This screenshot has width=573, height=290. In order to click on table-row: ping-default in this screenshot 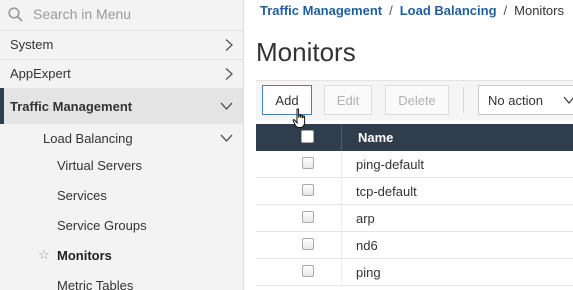, I will do `click(414, 164)`.